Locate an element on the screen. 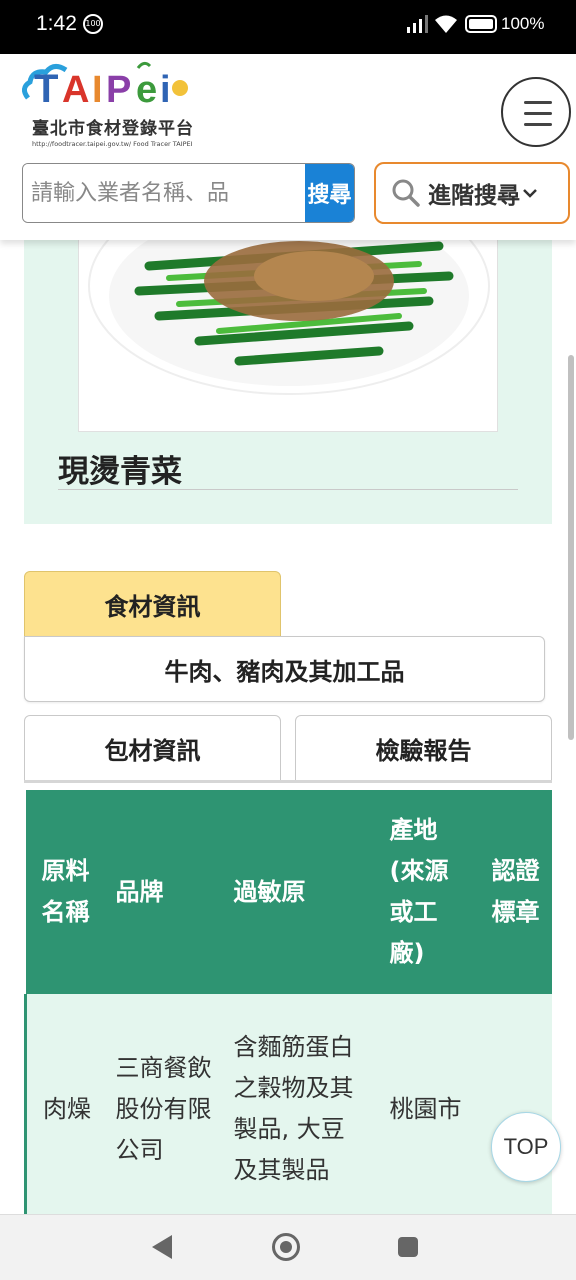  search-form: 搜尋 is located at coordinates (188, 193).